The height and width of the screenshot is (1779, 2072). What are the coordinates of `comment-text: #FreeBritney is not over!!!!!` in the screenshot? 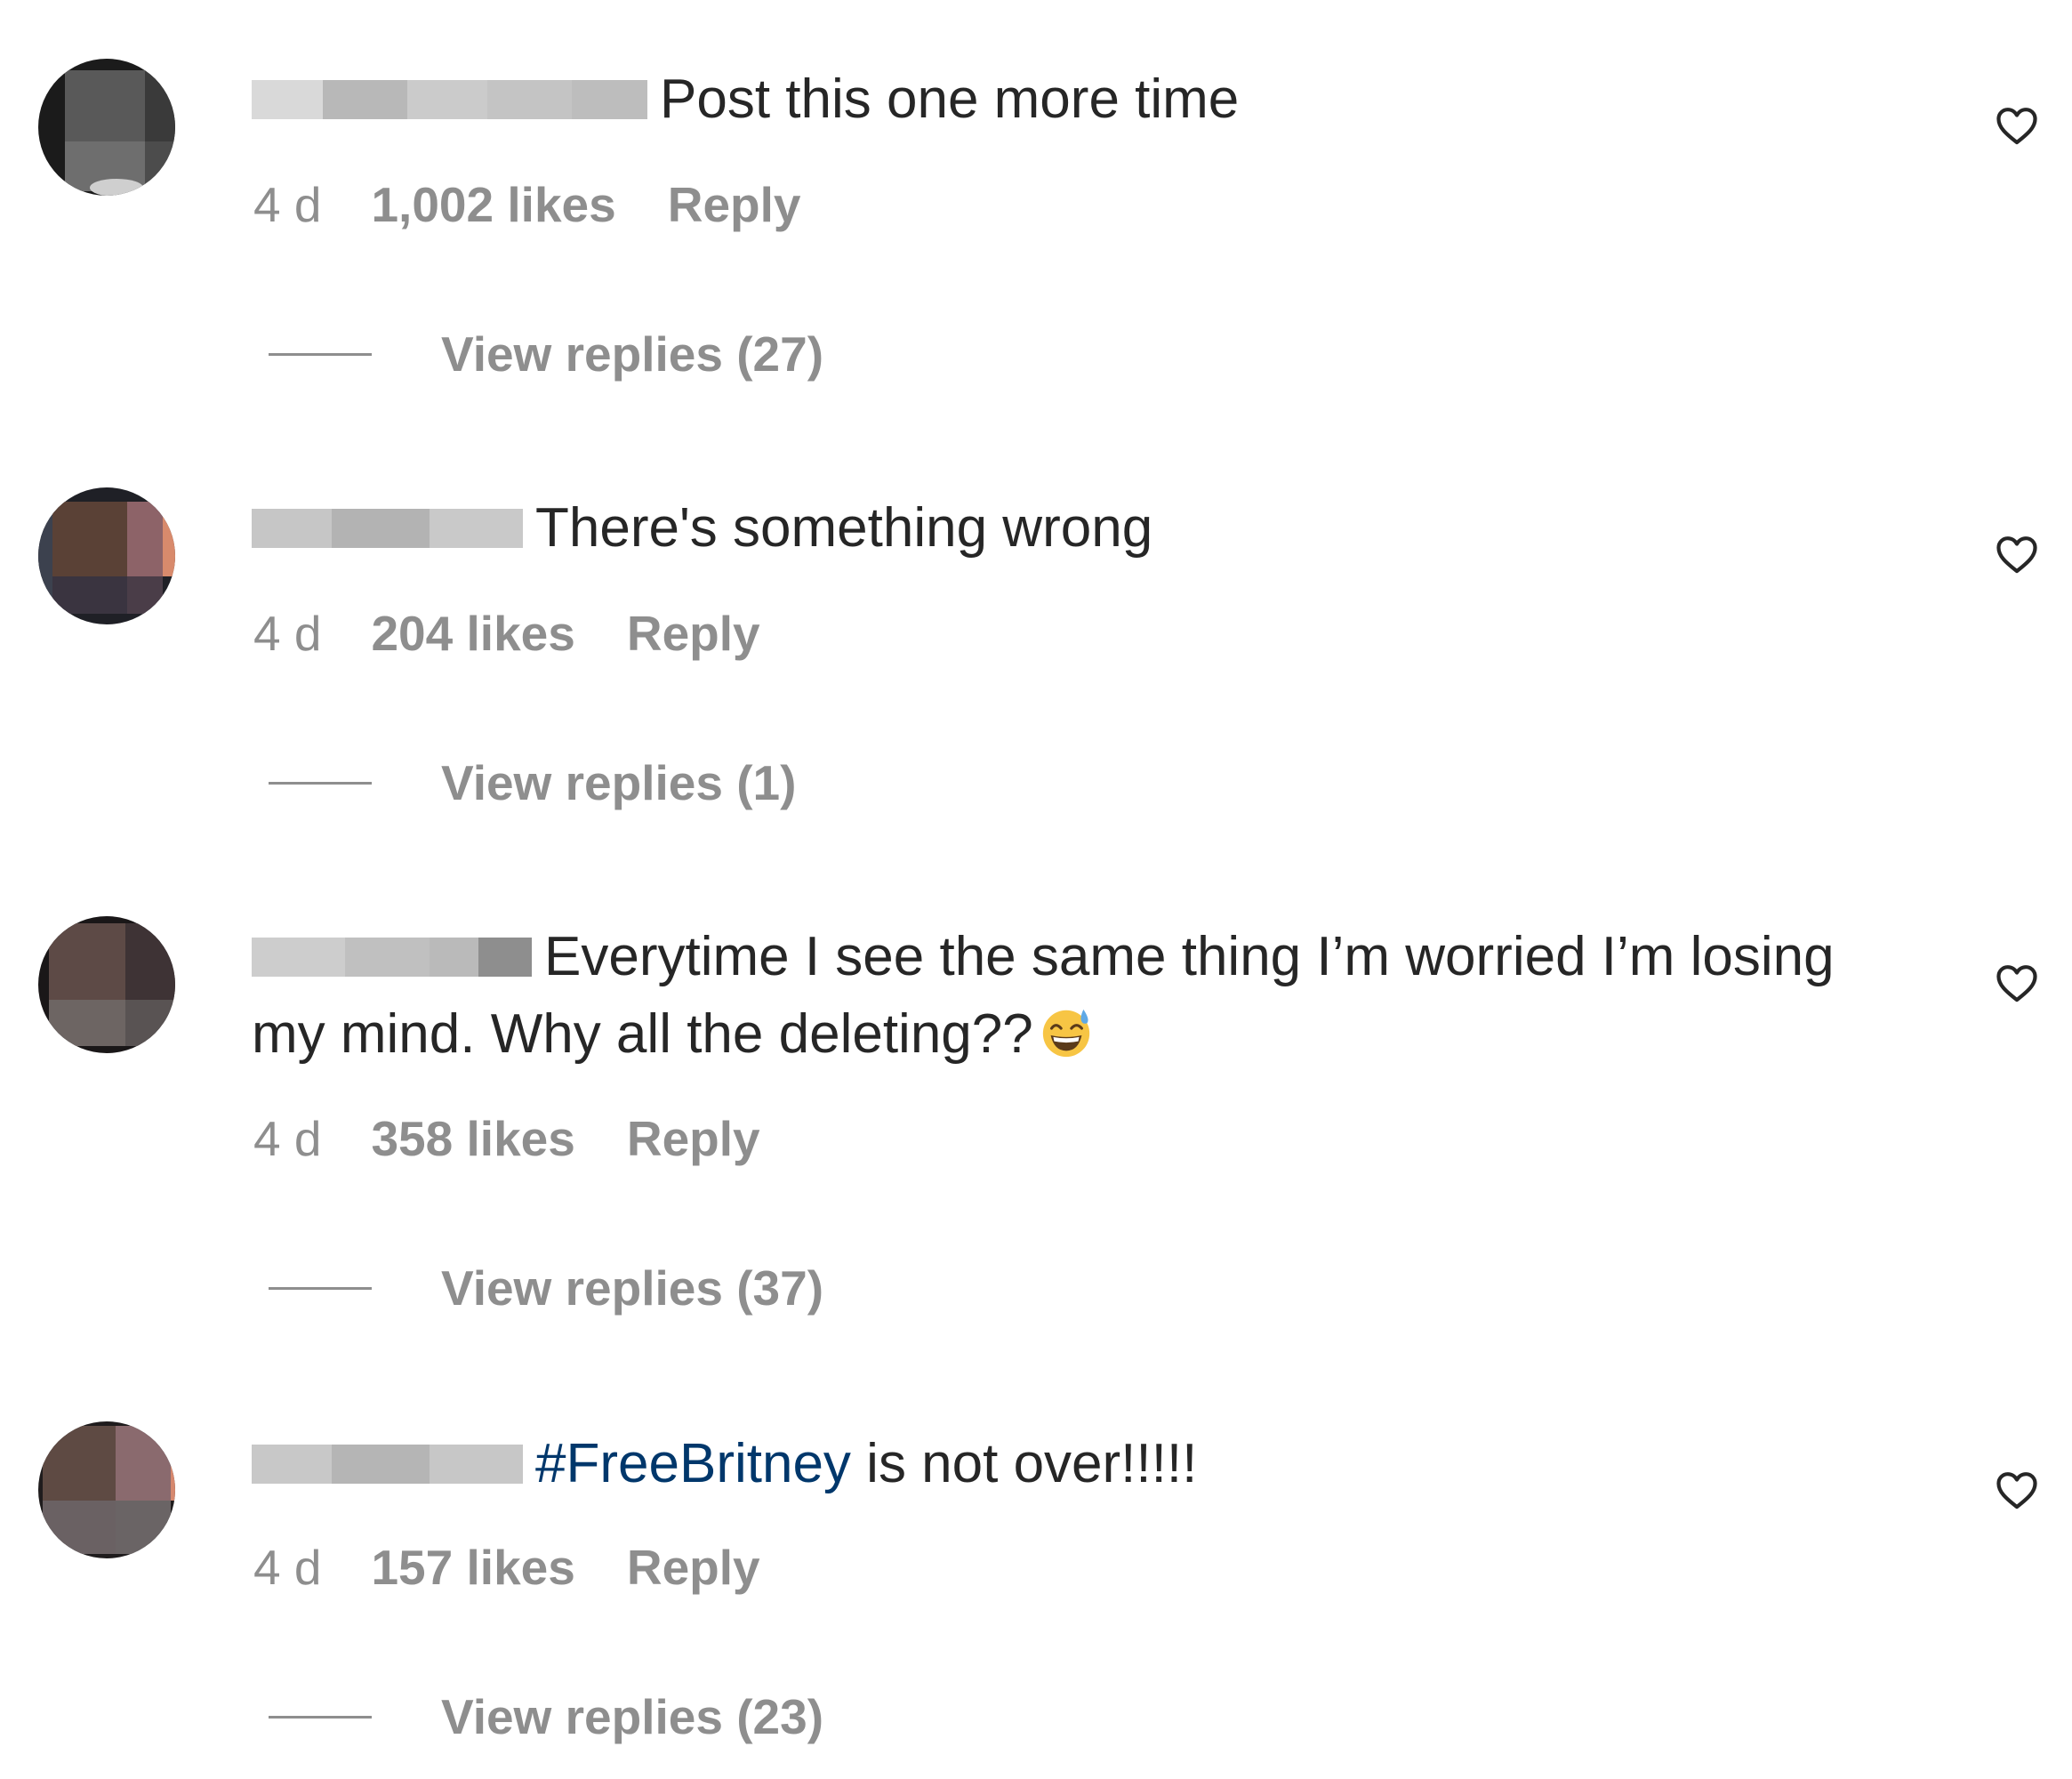 It's located at (1047, 1463).